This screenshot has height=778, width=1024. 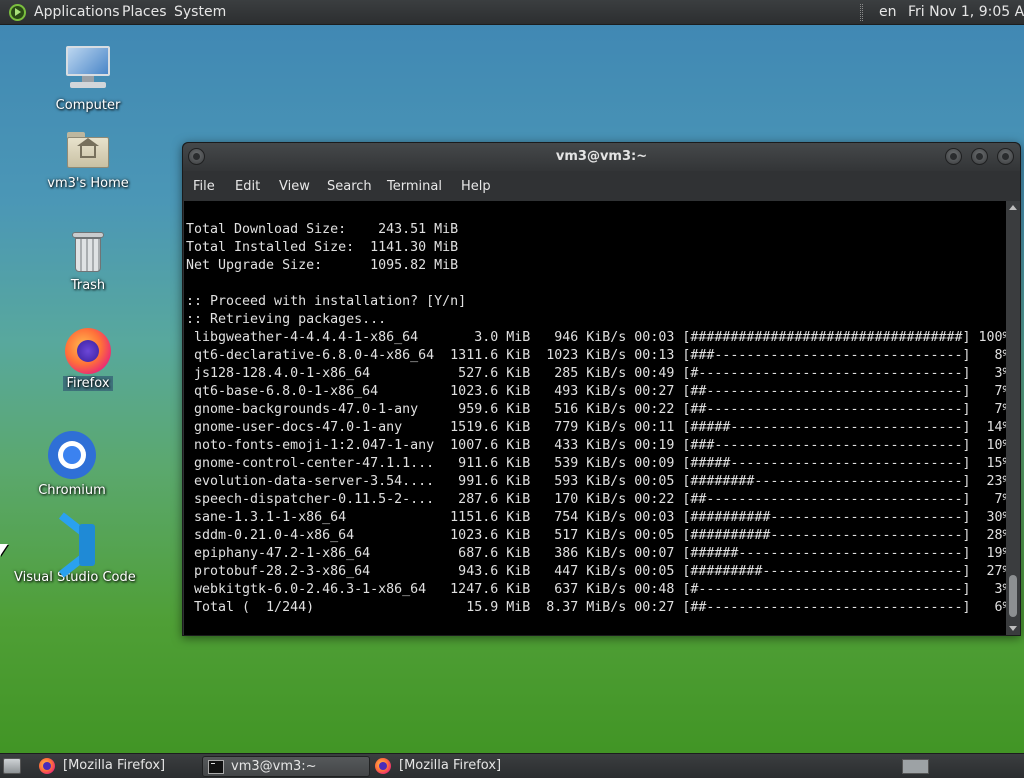 I want to click on taskbar-item-terminal: vm3@vm3:~, so click(x=286, y=766).